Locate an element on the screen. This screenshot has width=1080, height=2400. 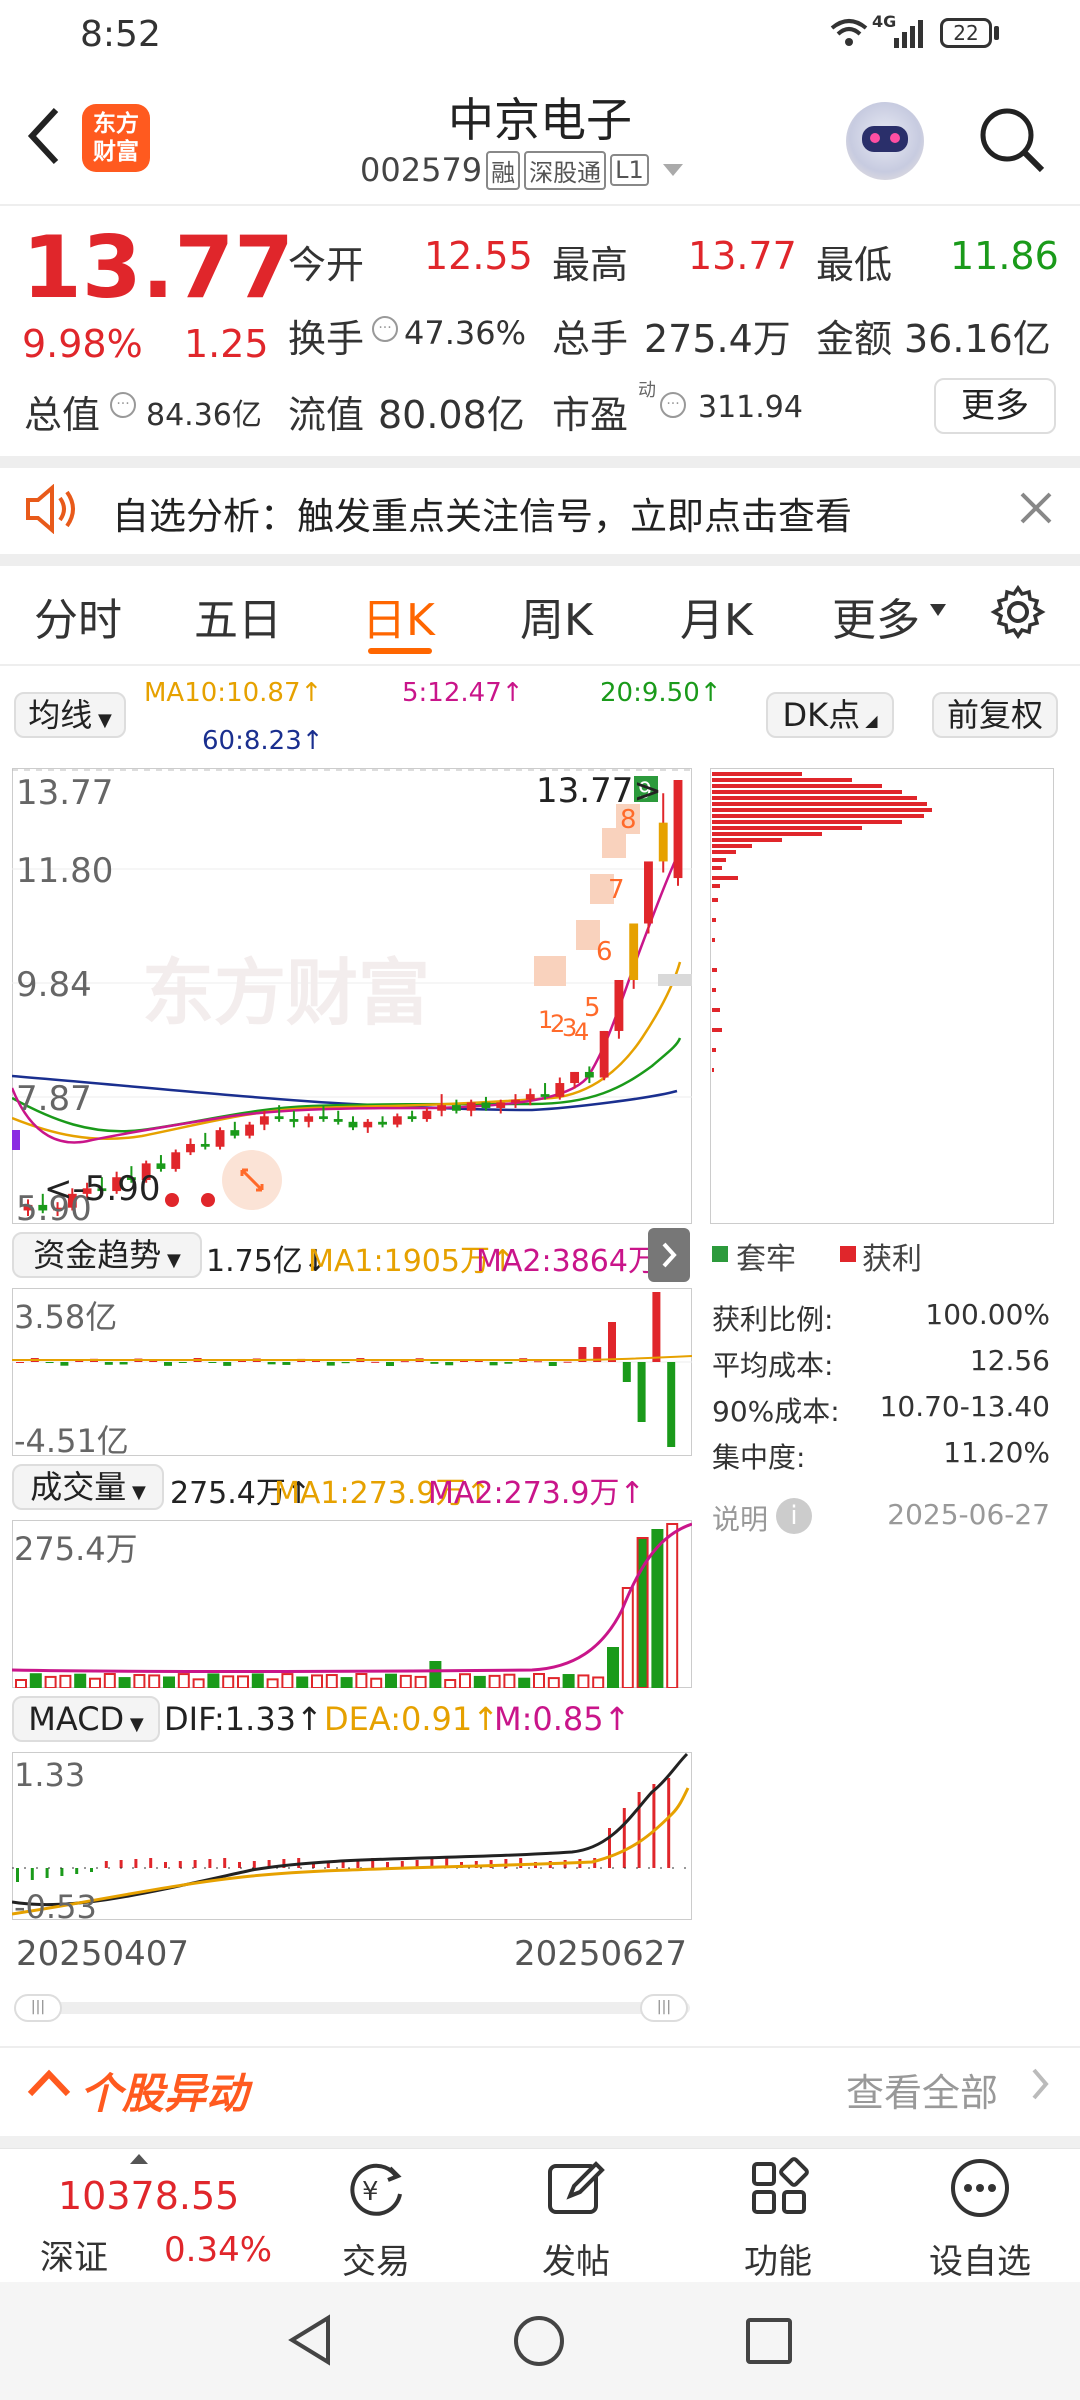
chip-note-label: 说明 is located at coordinates (740, 1518).